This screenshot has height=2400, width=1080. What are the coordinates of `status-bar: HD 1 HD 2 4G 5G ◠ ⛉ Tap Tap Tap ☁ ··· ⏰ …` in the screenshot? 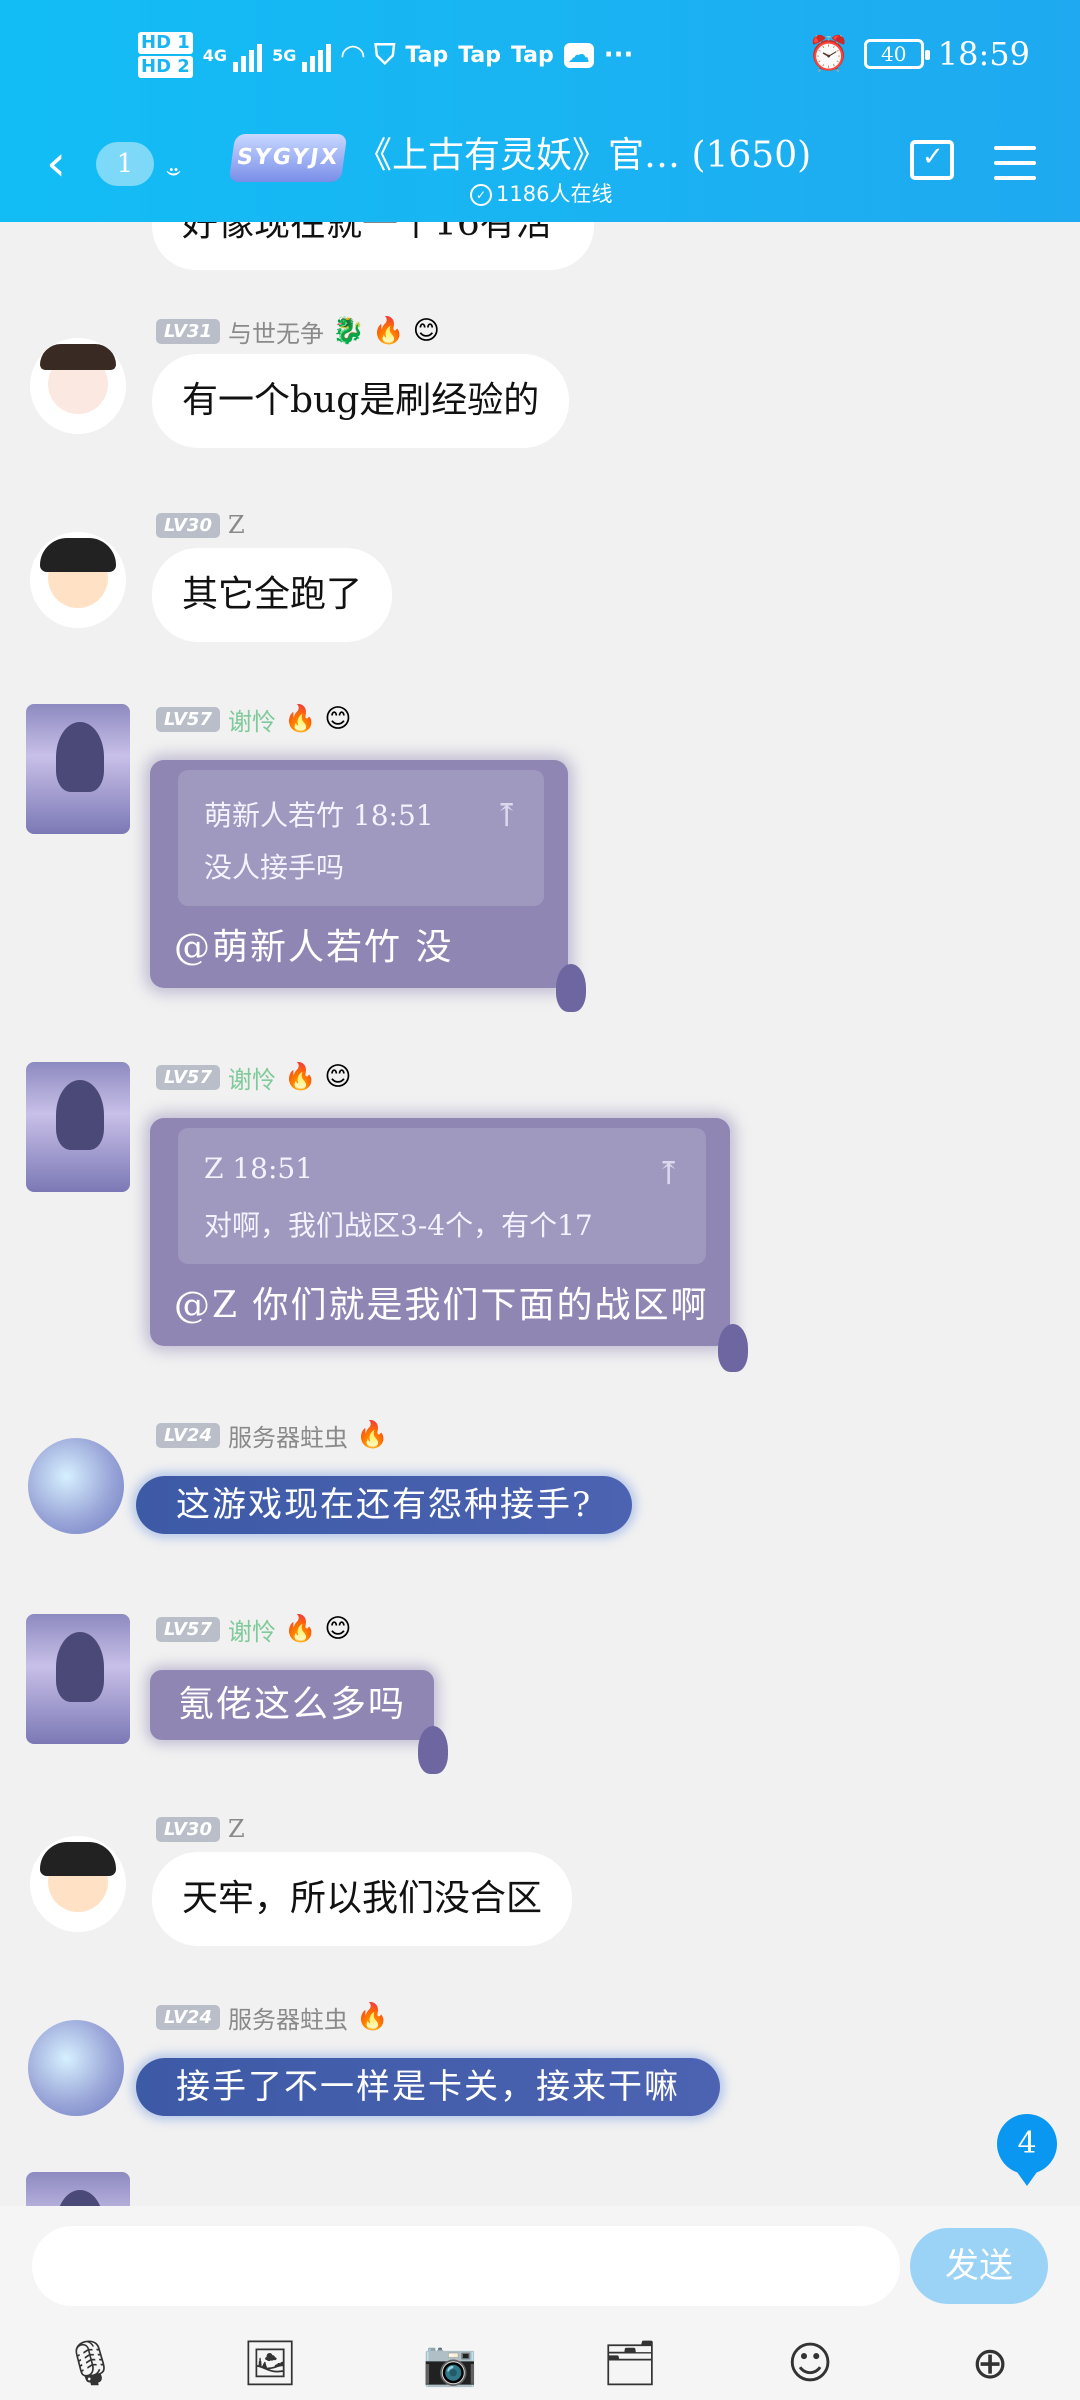 It's located at (540, 63).